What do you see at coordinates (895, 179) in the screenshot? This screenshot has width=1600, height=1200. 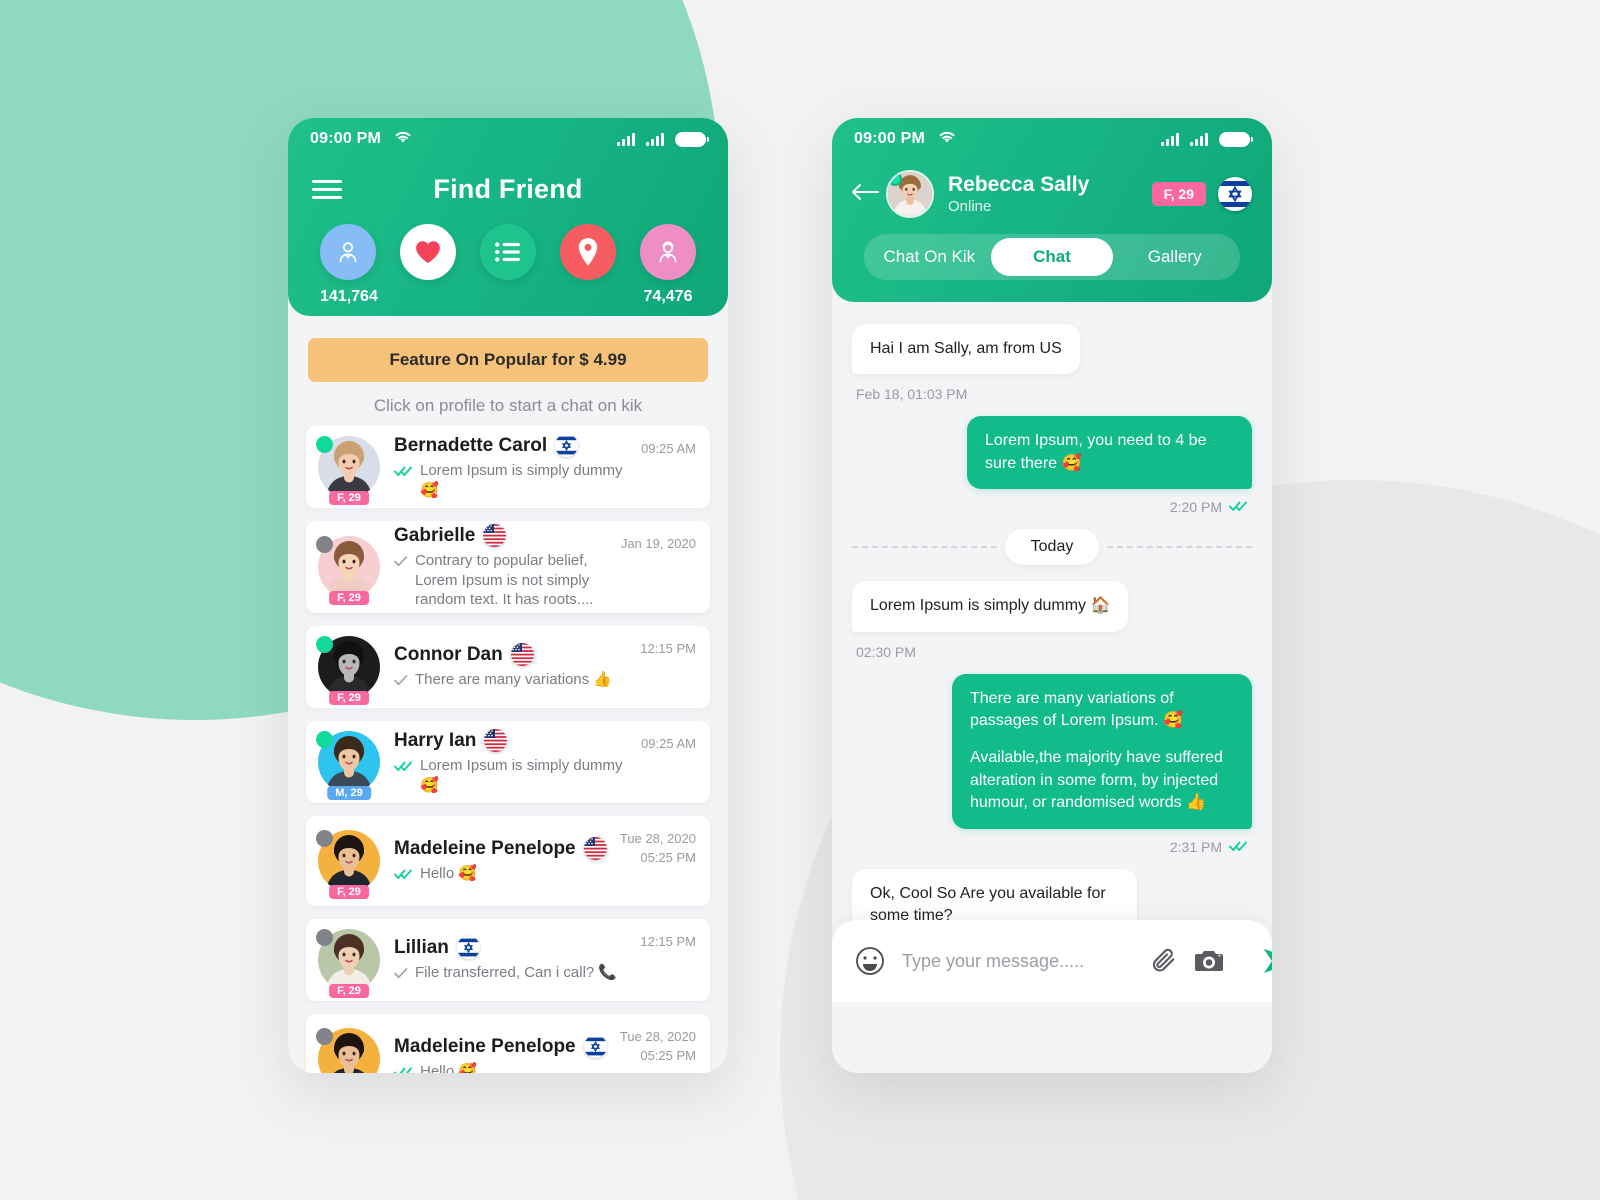 I see `online-dot` at bounding box center [895, 179].